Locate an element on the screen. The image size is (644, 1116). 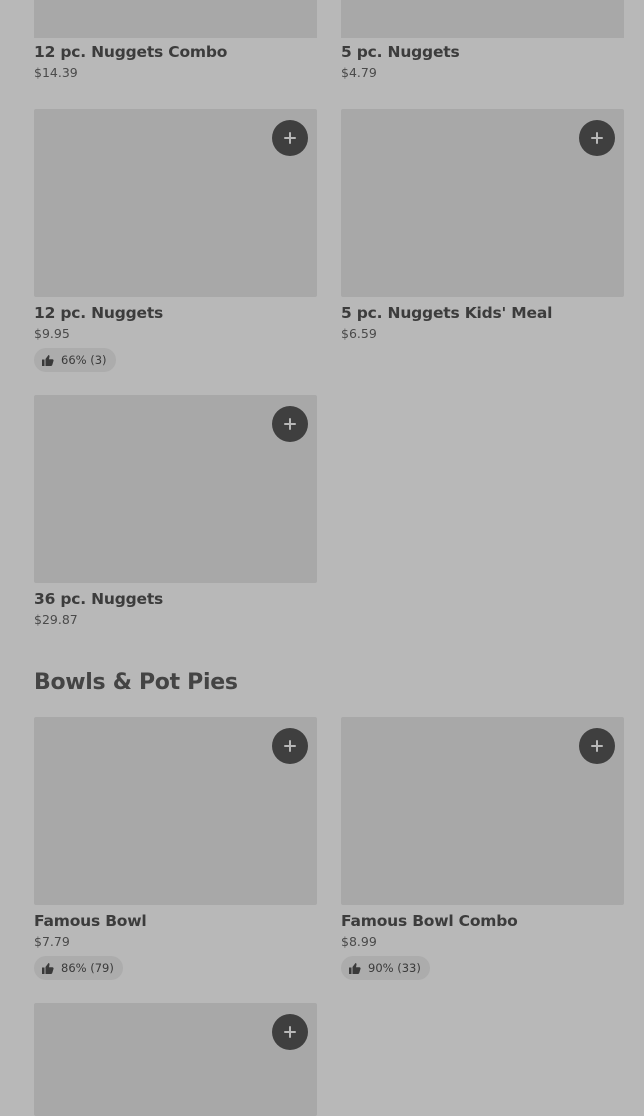
product-price: $6.59 is located at coordinates (359, 333).